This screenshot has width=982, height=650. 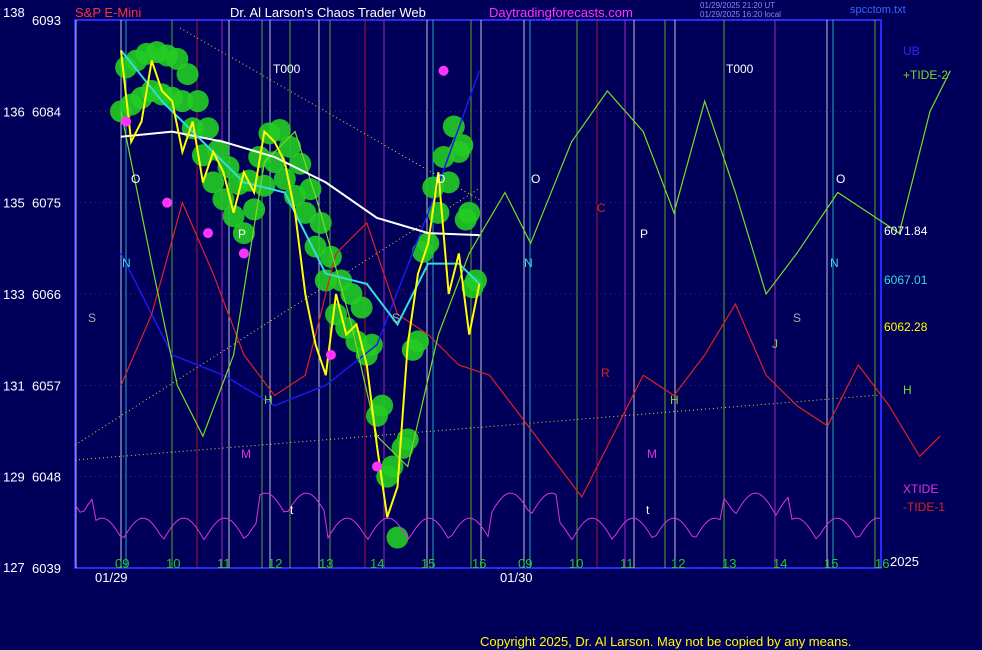 I want to click on right-label: +TIDE-2, so click(x=925, y=75).